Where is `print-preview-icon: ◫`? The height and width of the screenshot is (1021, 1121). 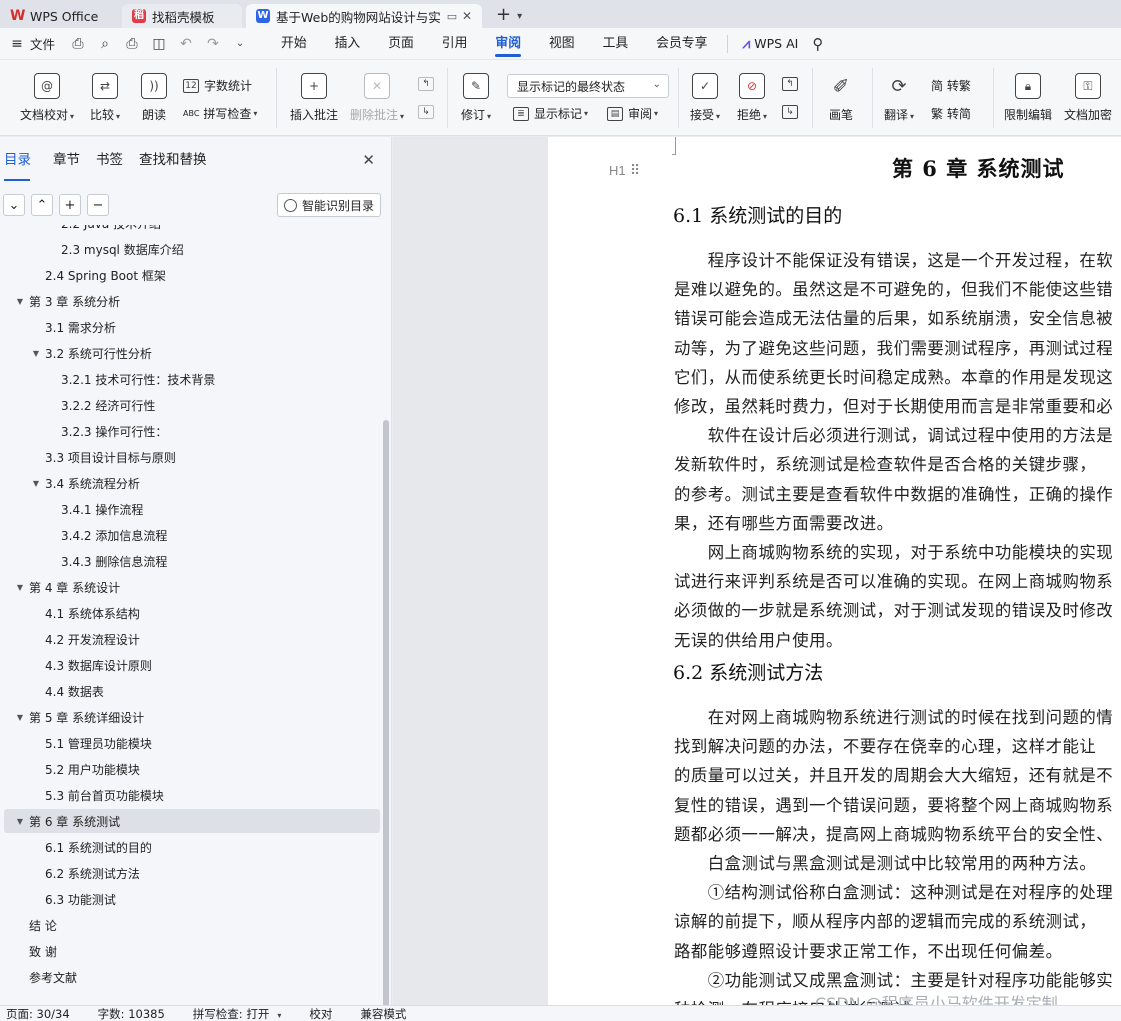
print-preview-icon: ◫ is located at coordinates (159, 44).